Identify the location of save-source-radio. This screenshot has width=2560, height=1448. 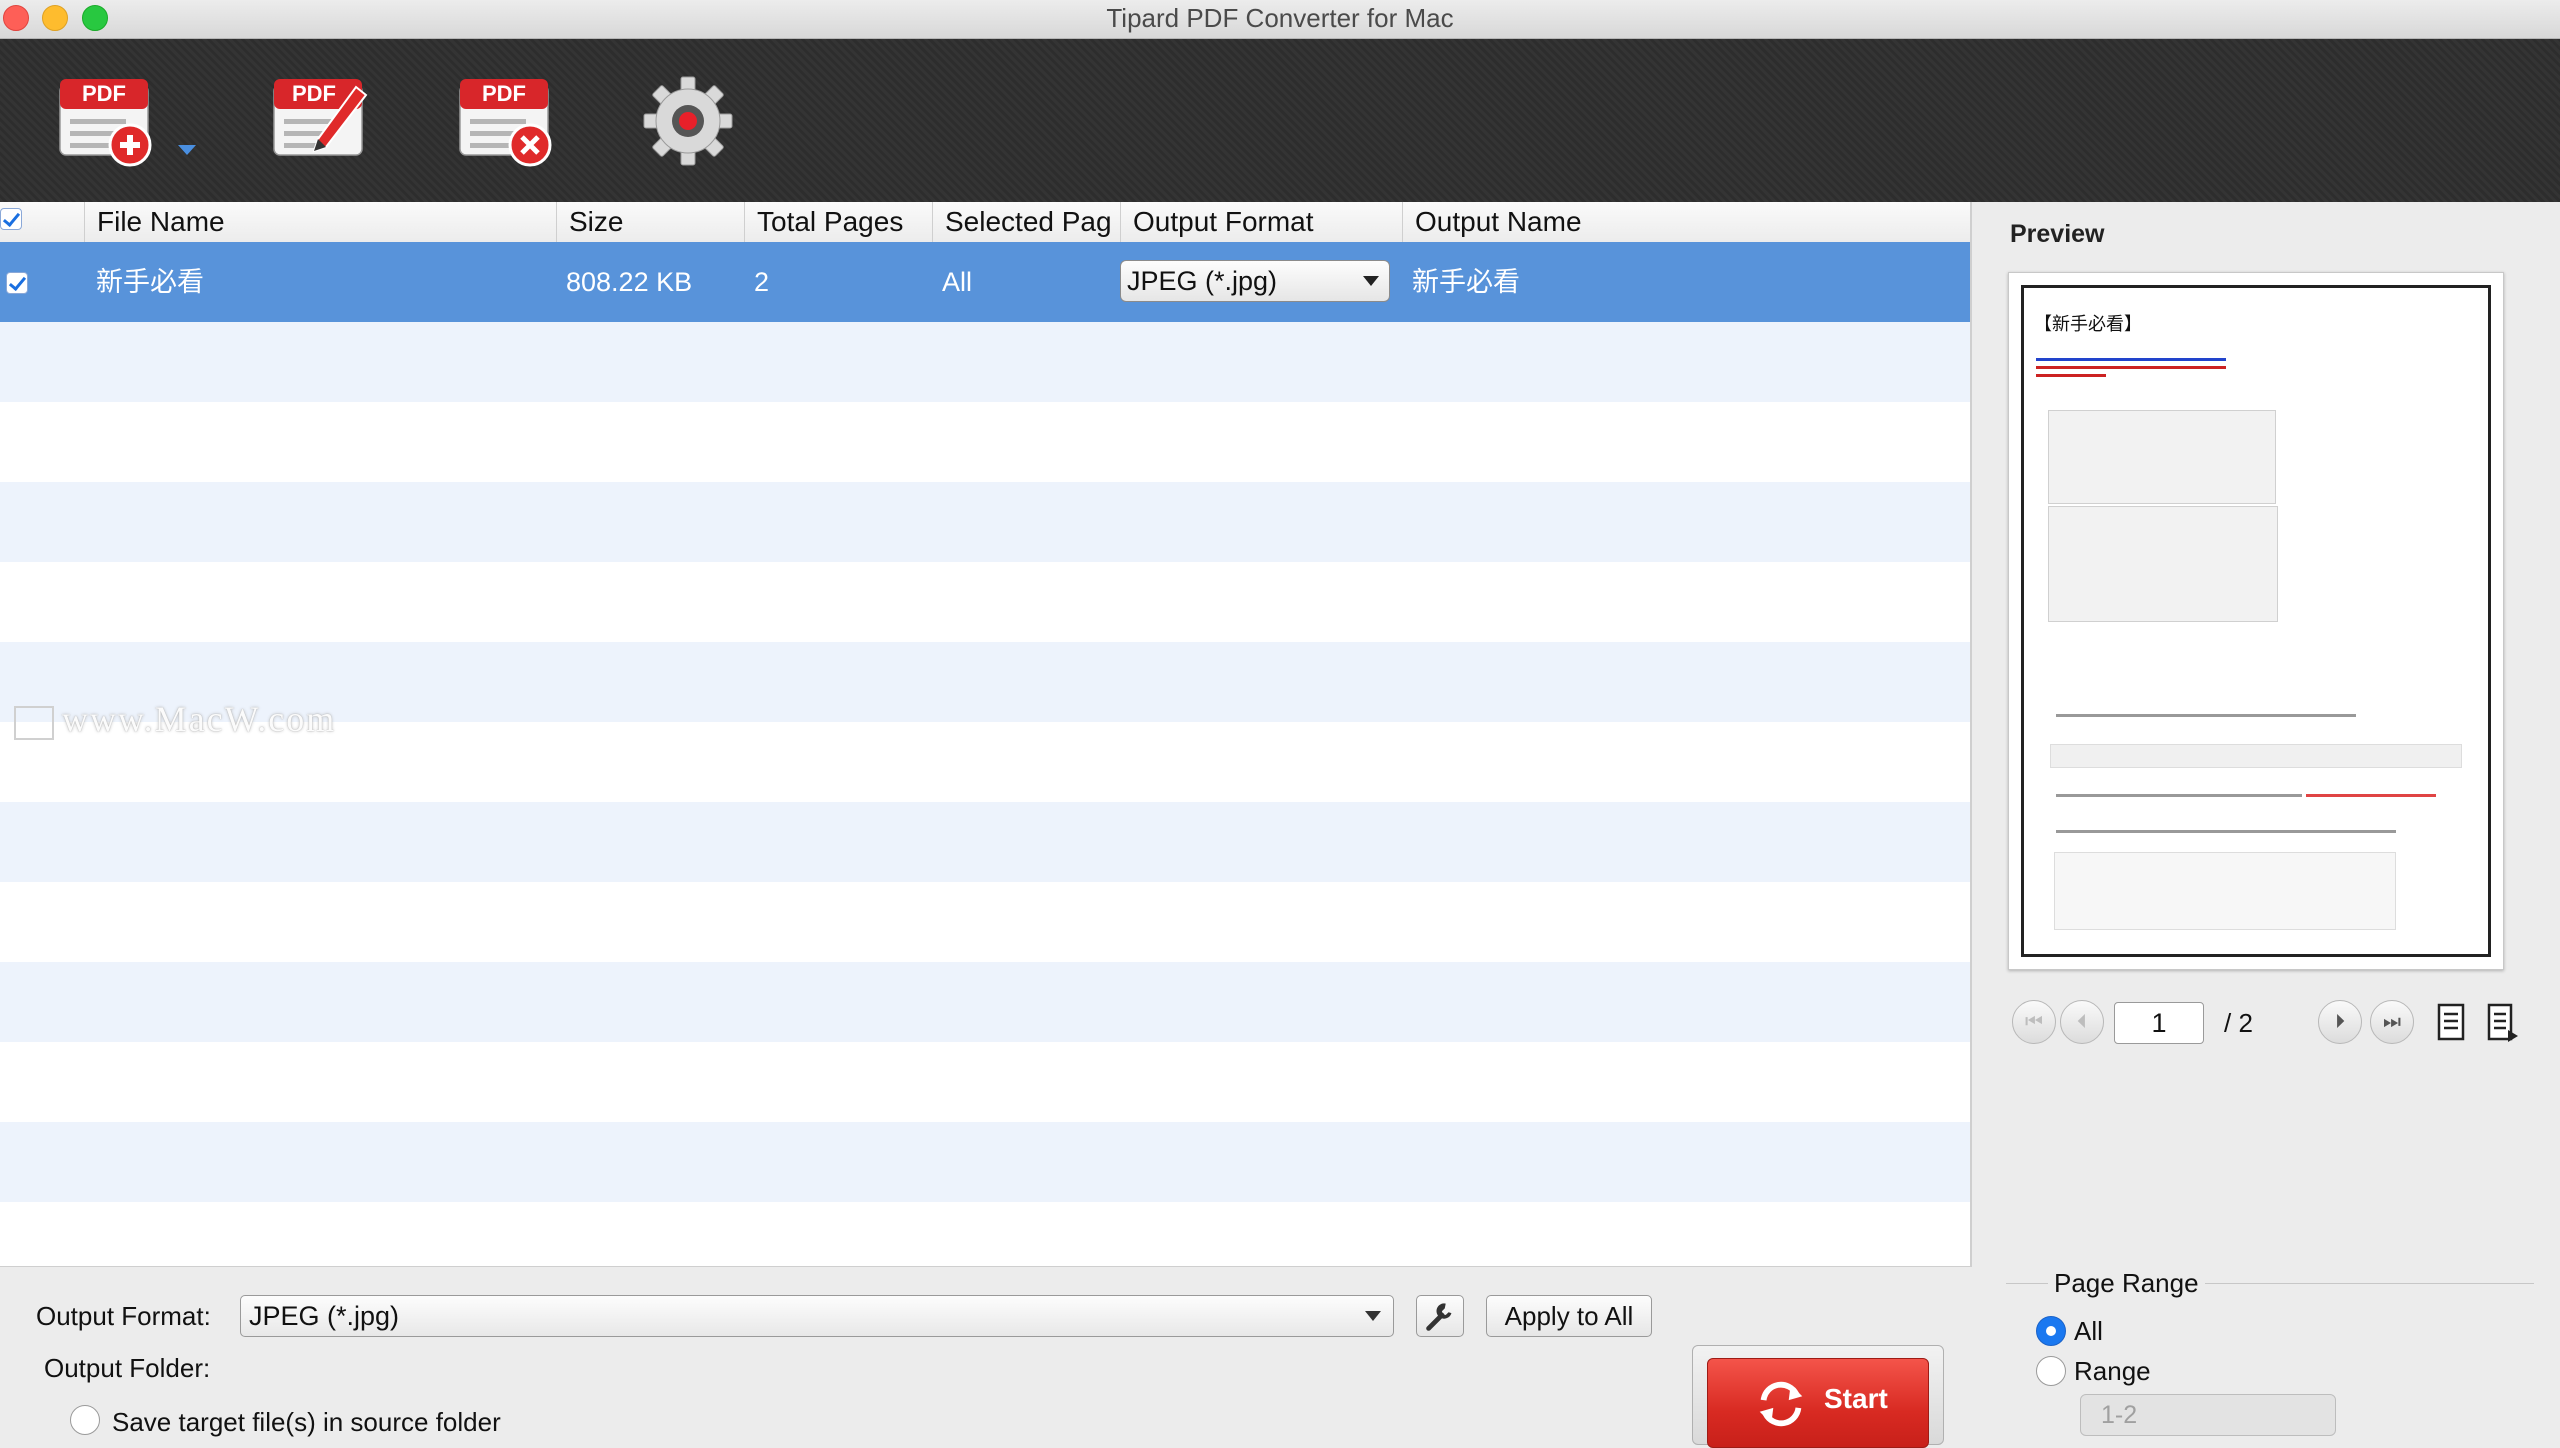
(85, 1420).